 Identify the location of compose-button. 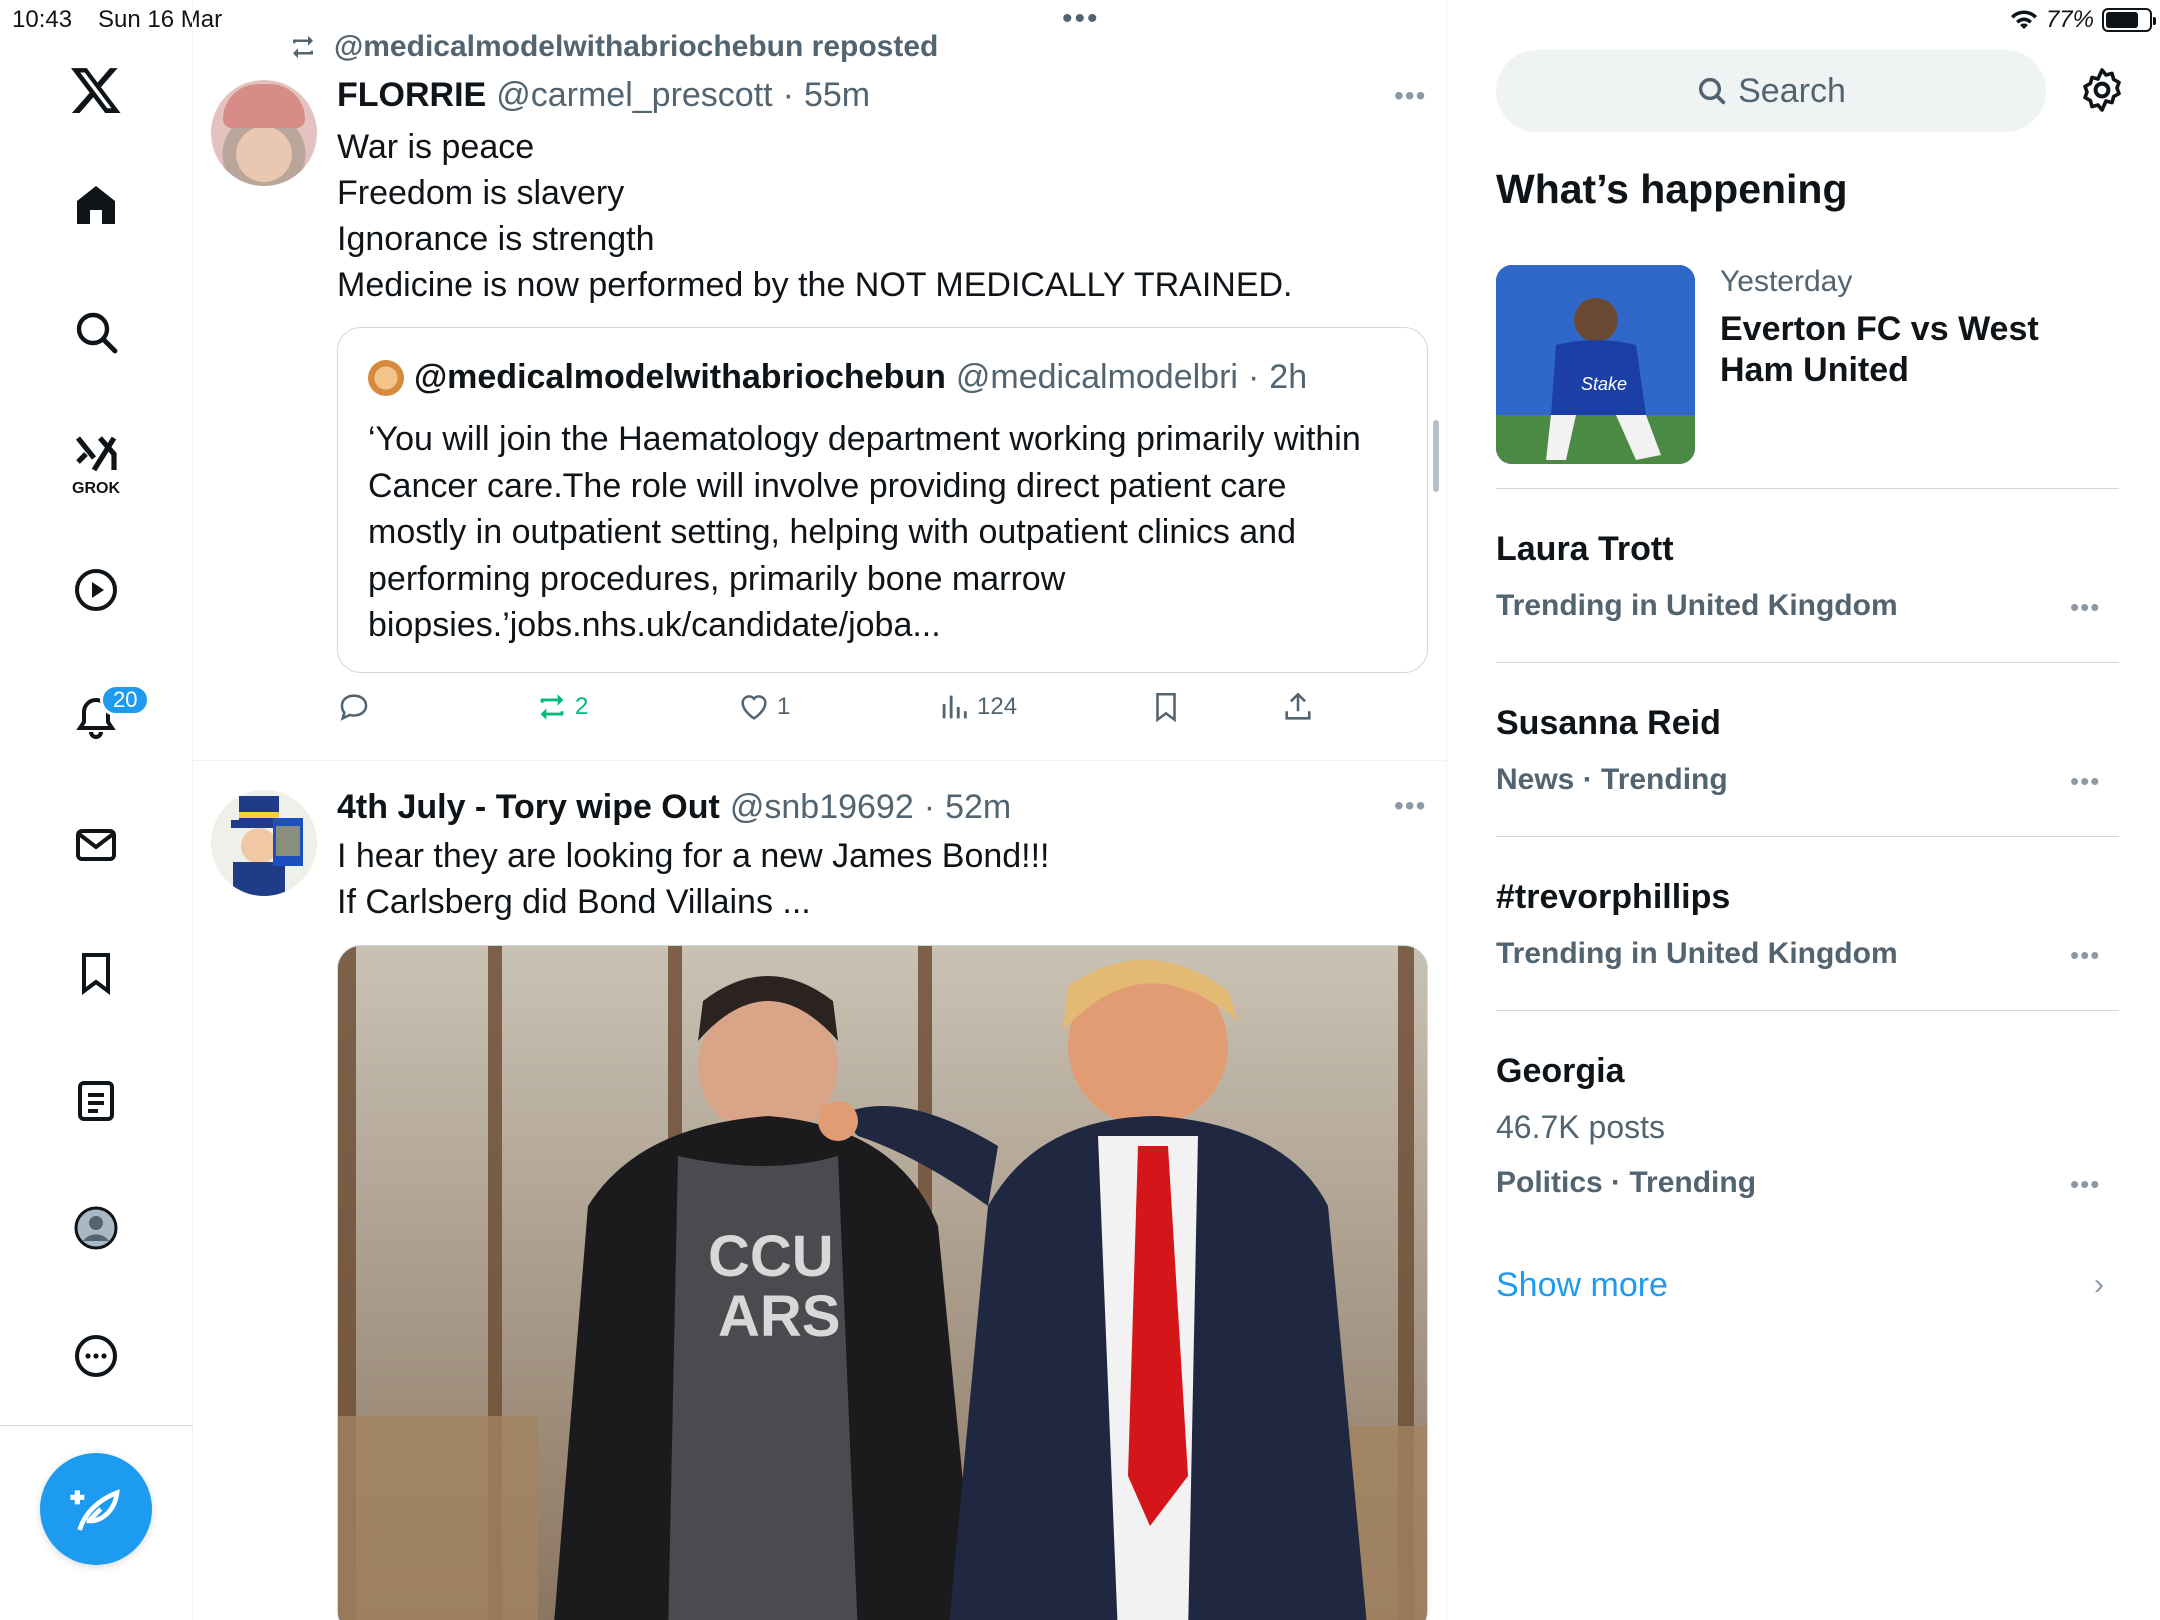
(96, 1509).